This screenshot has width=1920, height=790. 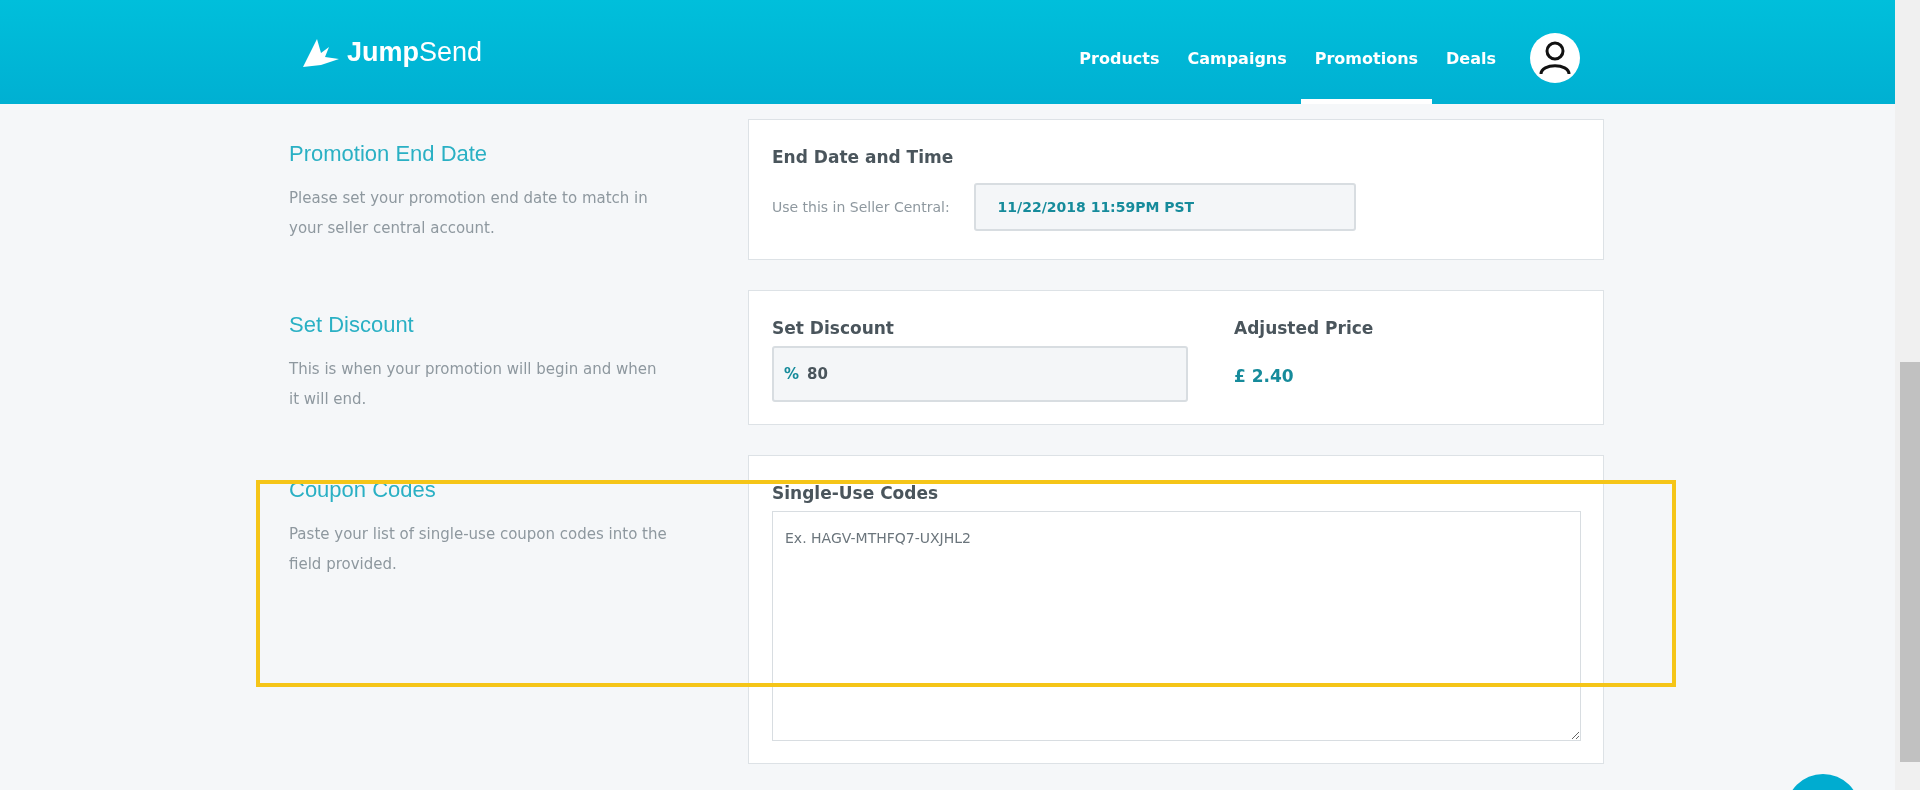 What do you see at coordinates (1910, 562) in the screenshot?
I see `scrollbar-thumb` at bounding box center [1910, 562].